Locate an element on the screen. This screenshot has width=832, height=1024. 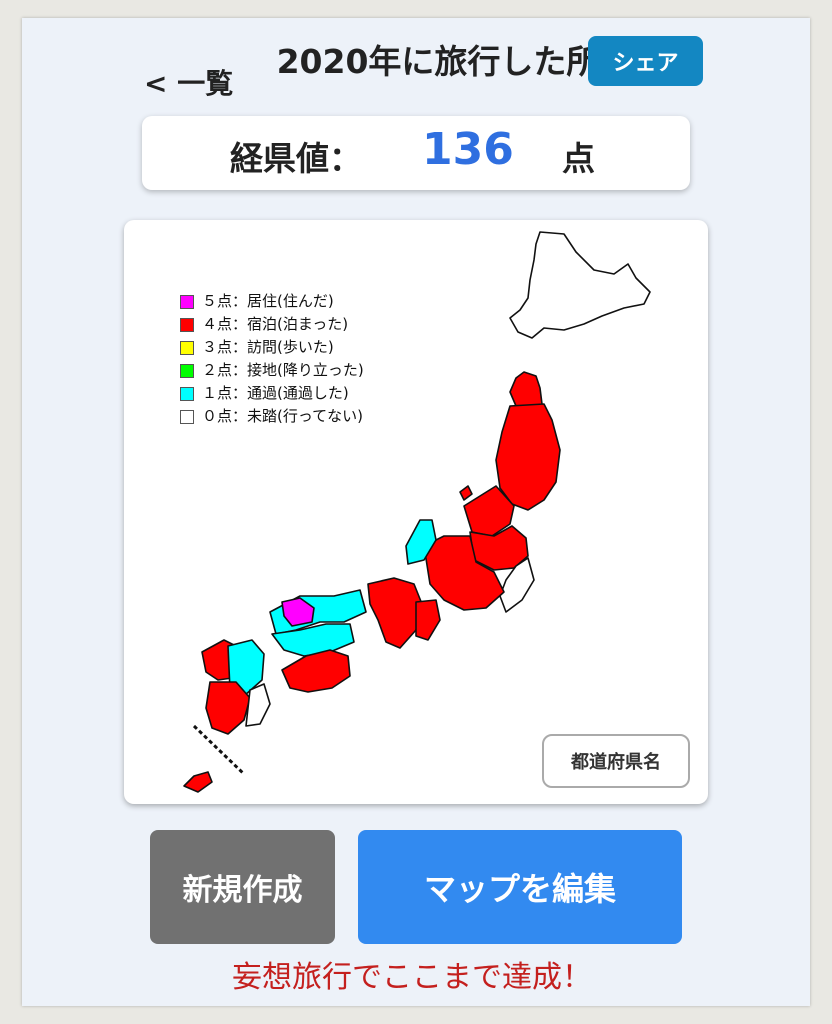
legend-item: ３点：訪問(歩いた) is located at coordinates (272, 347).